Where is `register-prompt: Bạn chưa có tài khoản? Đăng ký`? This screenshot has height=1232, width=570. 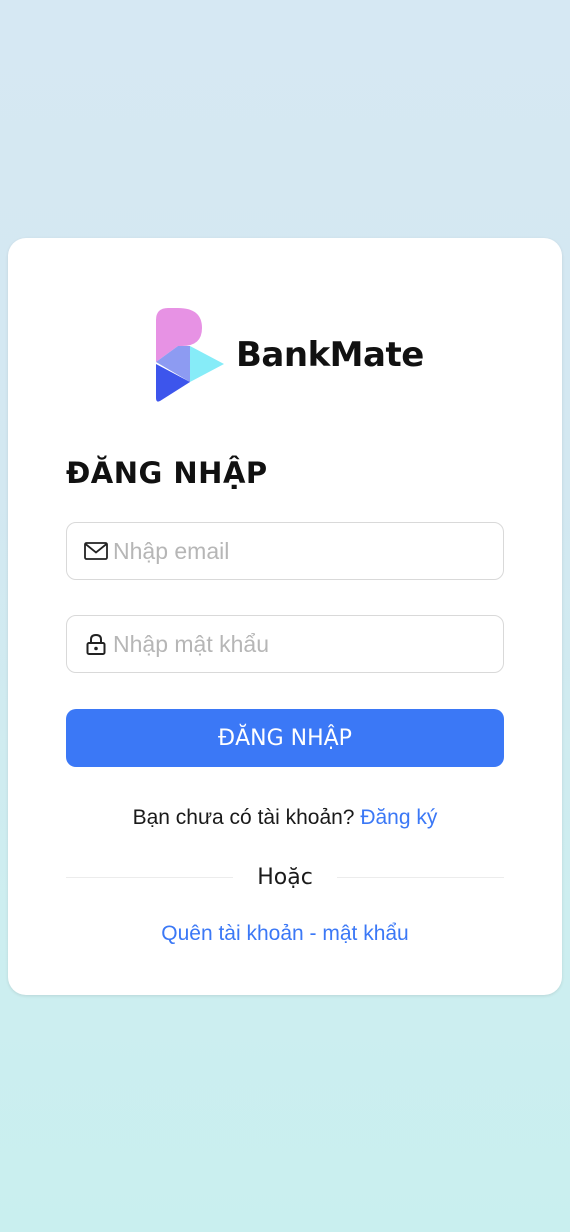
register-prompt: Bạn chưa có tài khoản? Đăng ký is located at coordinates (285, 818).